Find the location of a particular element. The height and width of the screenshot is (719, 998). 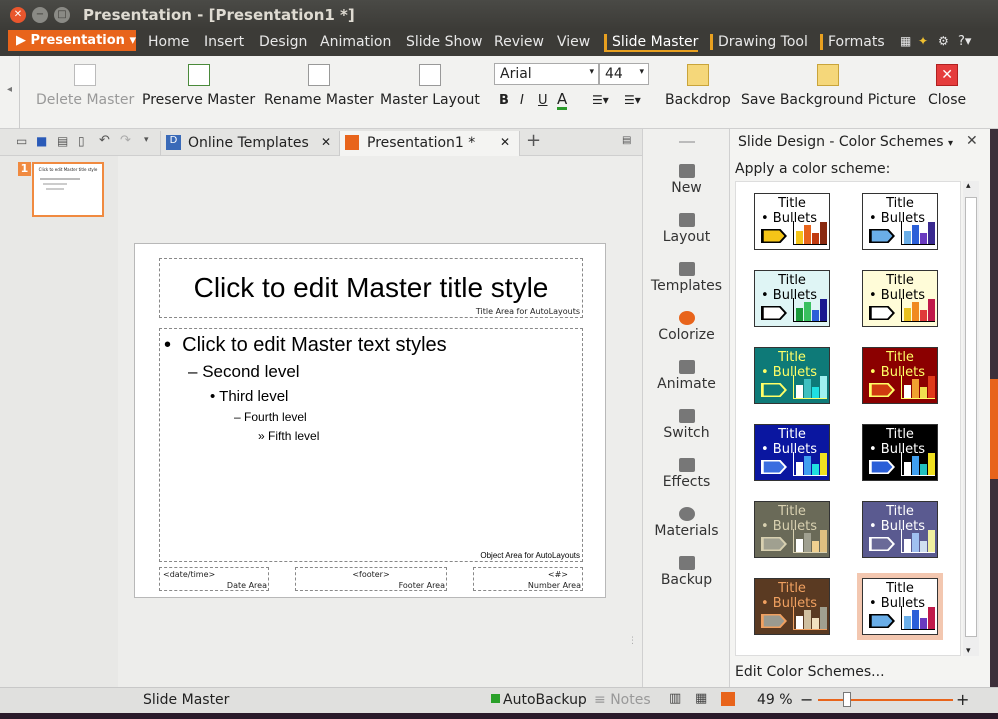

task-colorize-button: Colorize is located at coordinates (686, 327).